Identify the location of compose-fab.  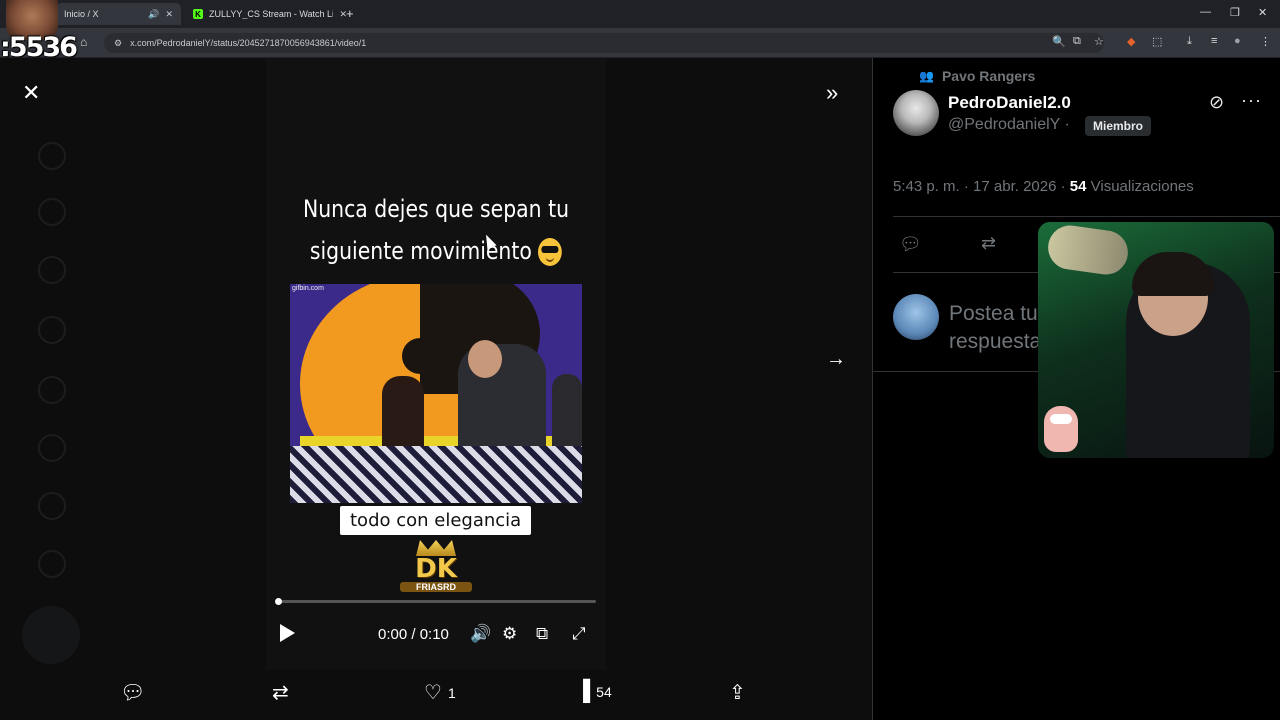
(51, 635).